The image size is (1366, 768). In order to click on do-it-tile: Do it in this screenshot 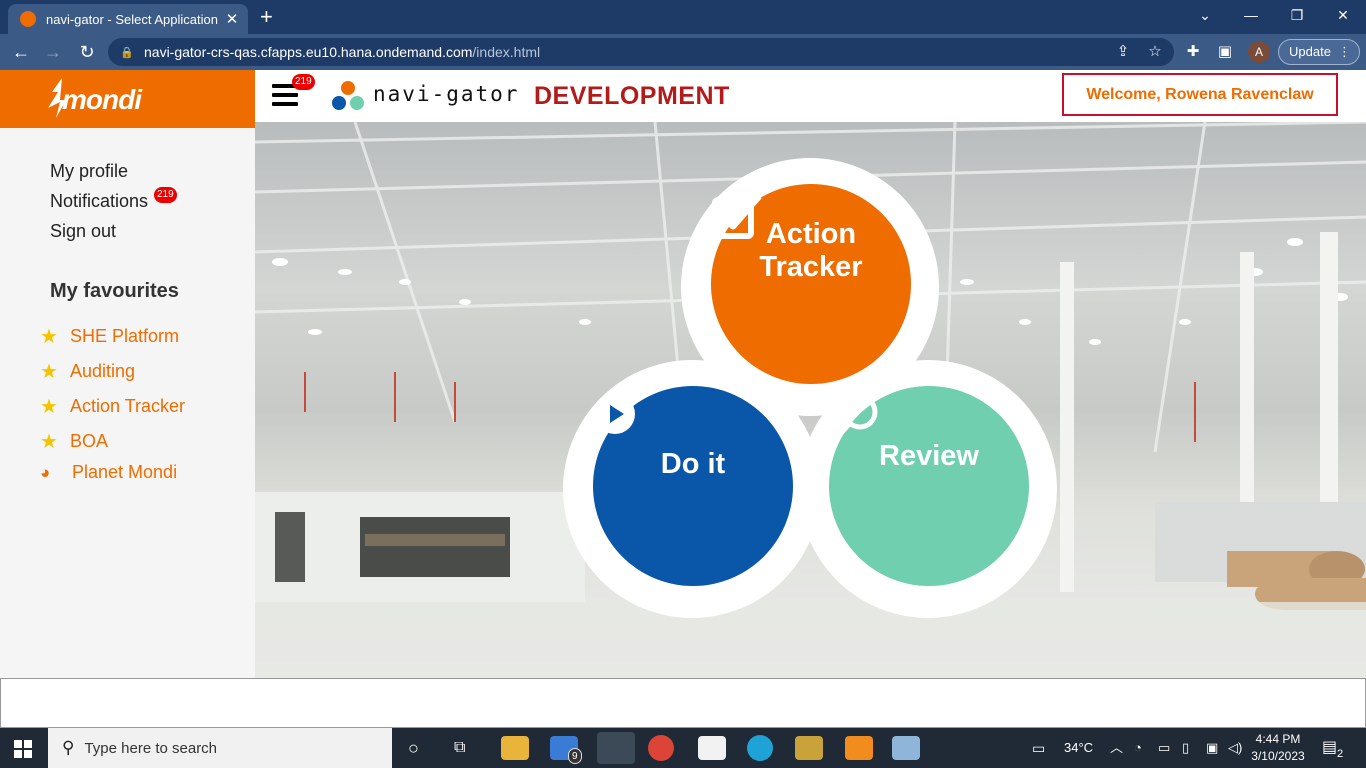, I will do `click(693, 486)`.